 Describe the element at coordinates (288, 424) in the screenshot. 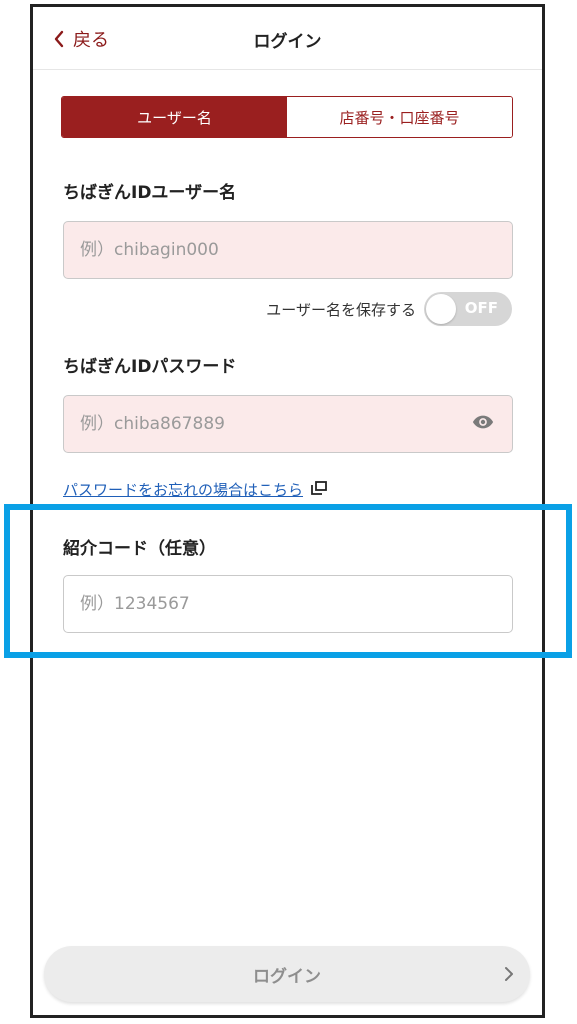

I see `password-input` at that location.